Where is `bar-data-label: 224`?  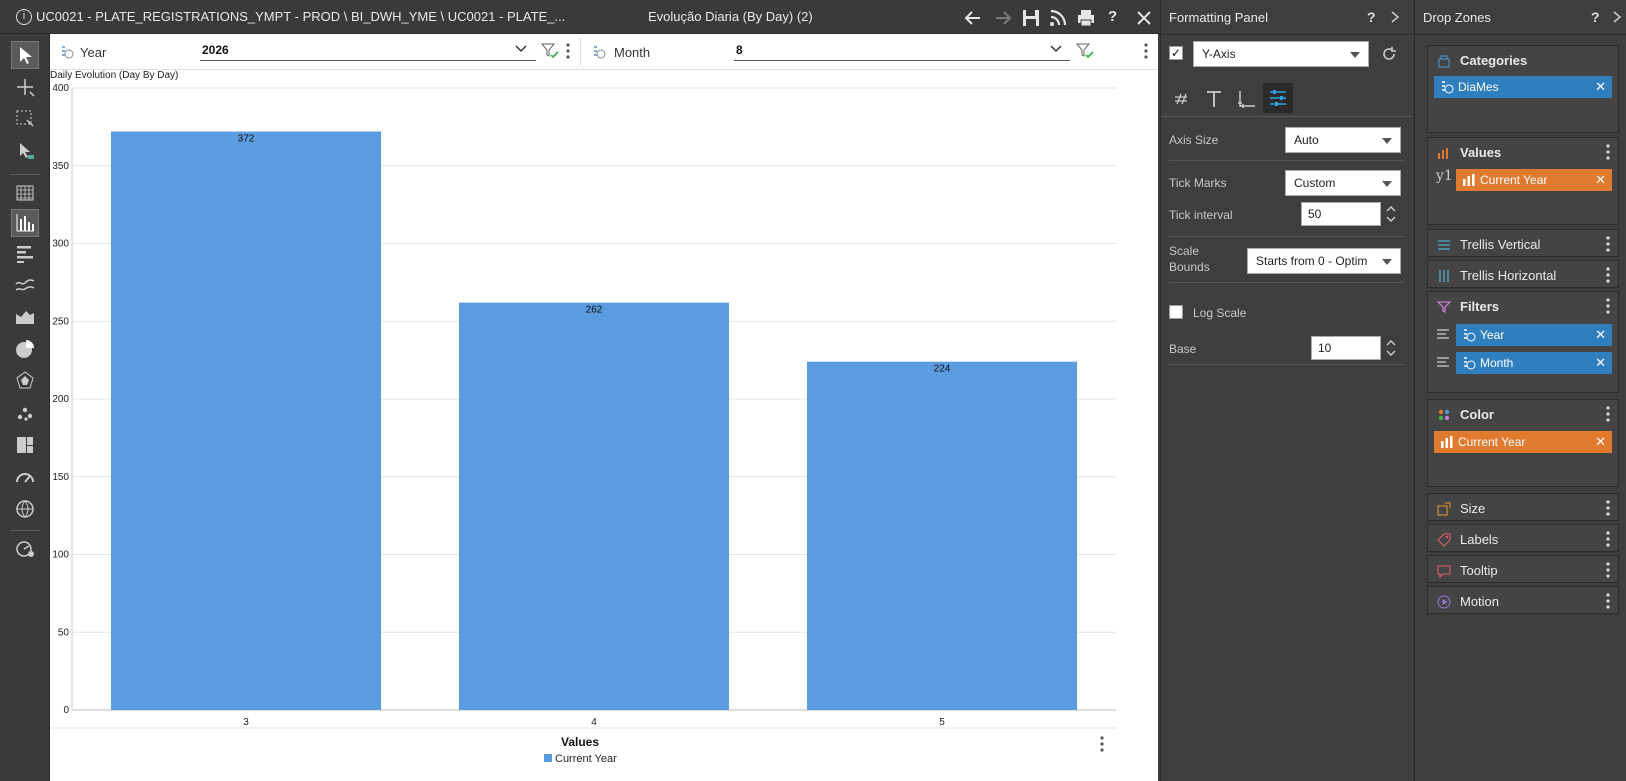 bar-data-label: 224 is located at coordinates (942, 369).